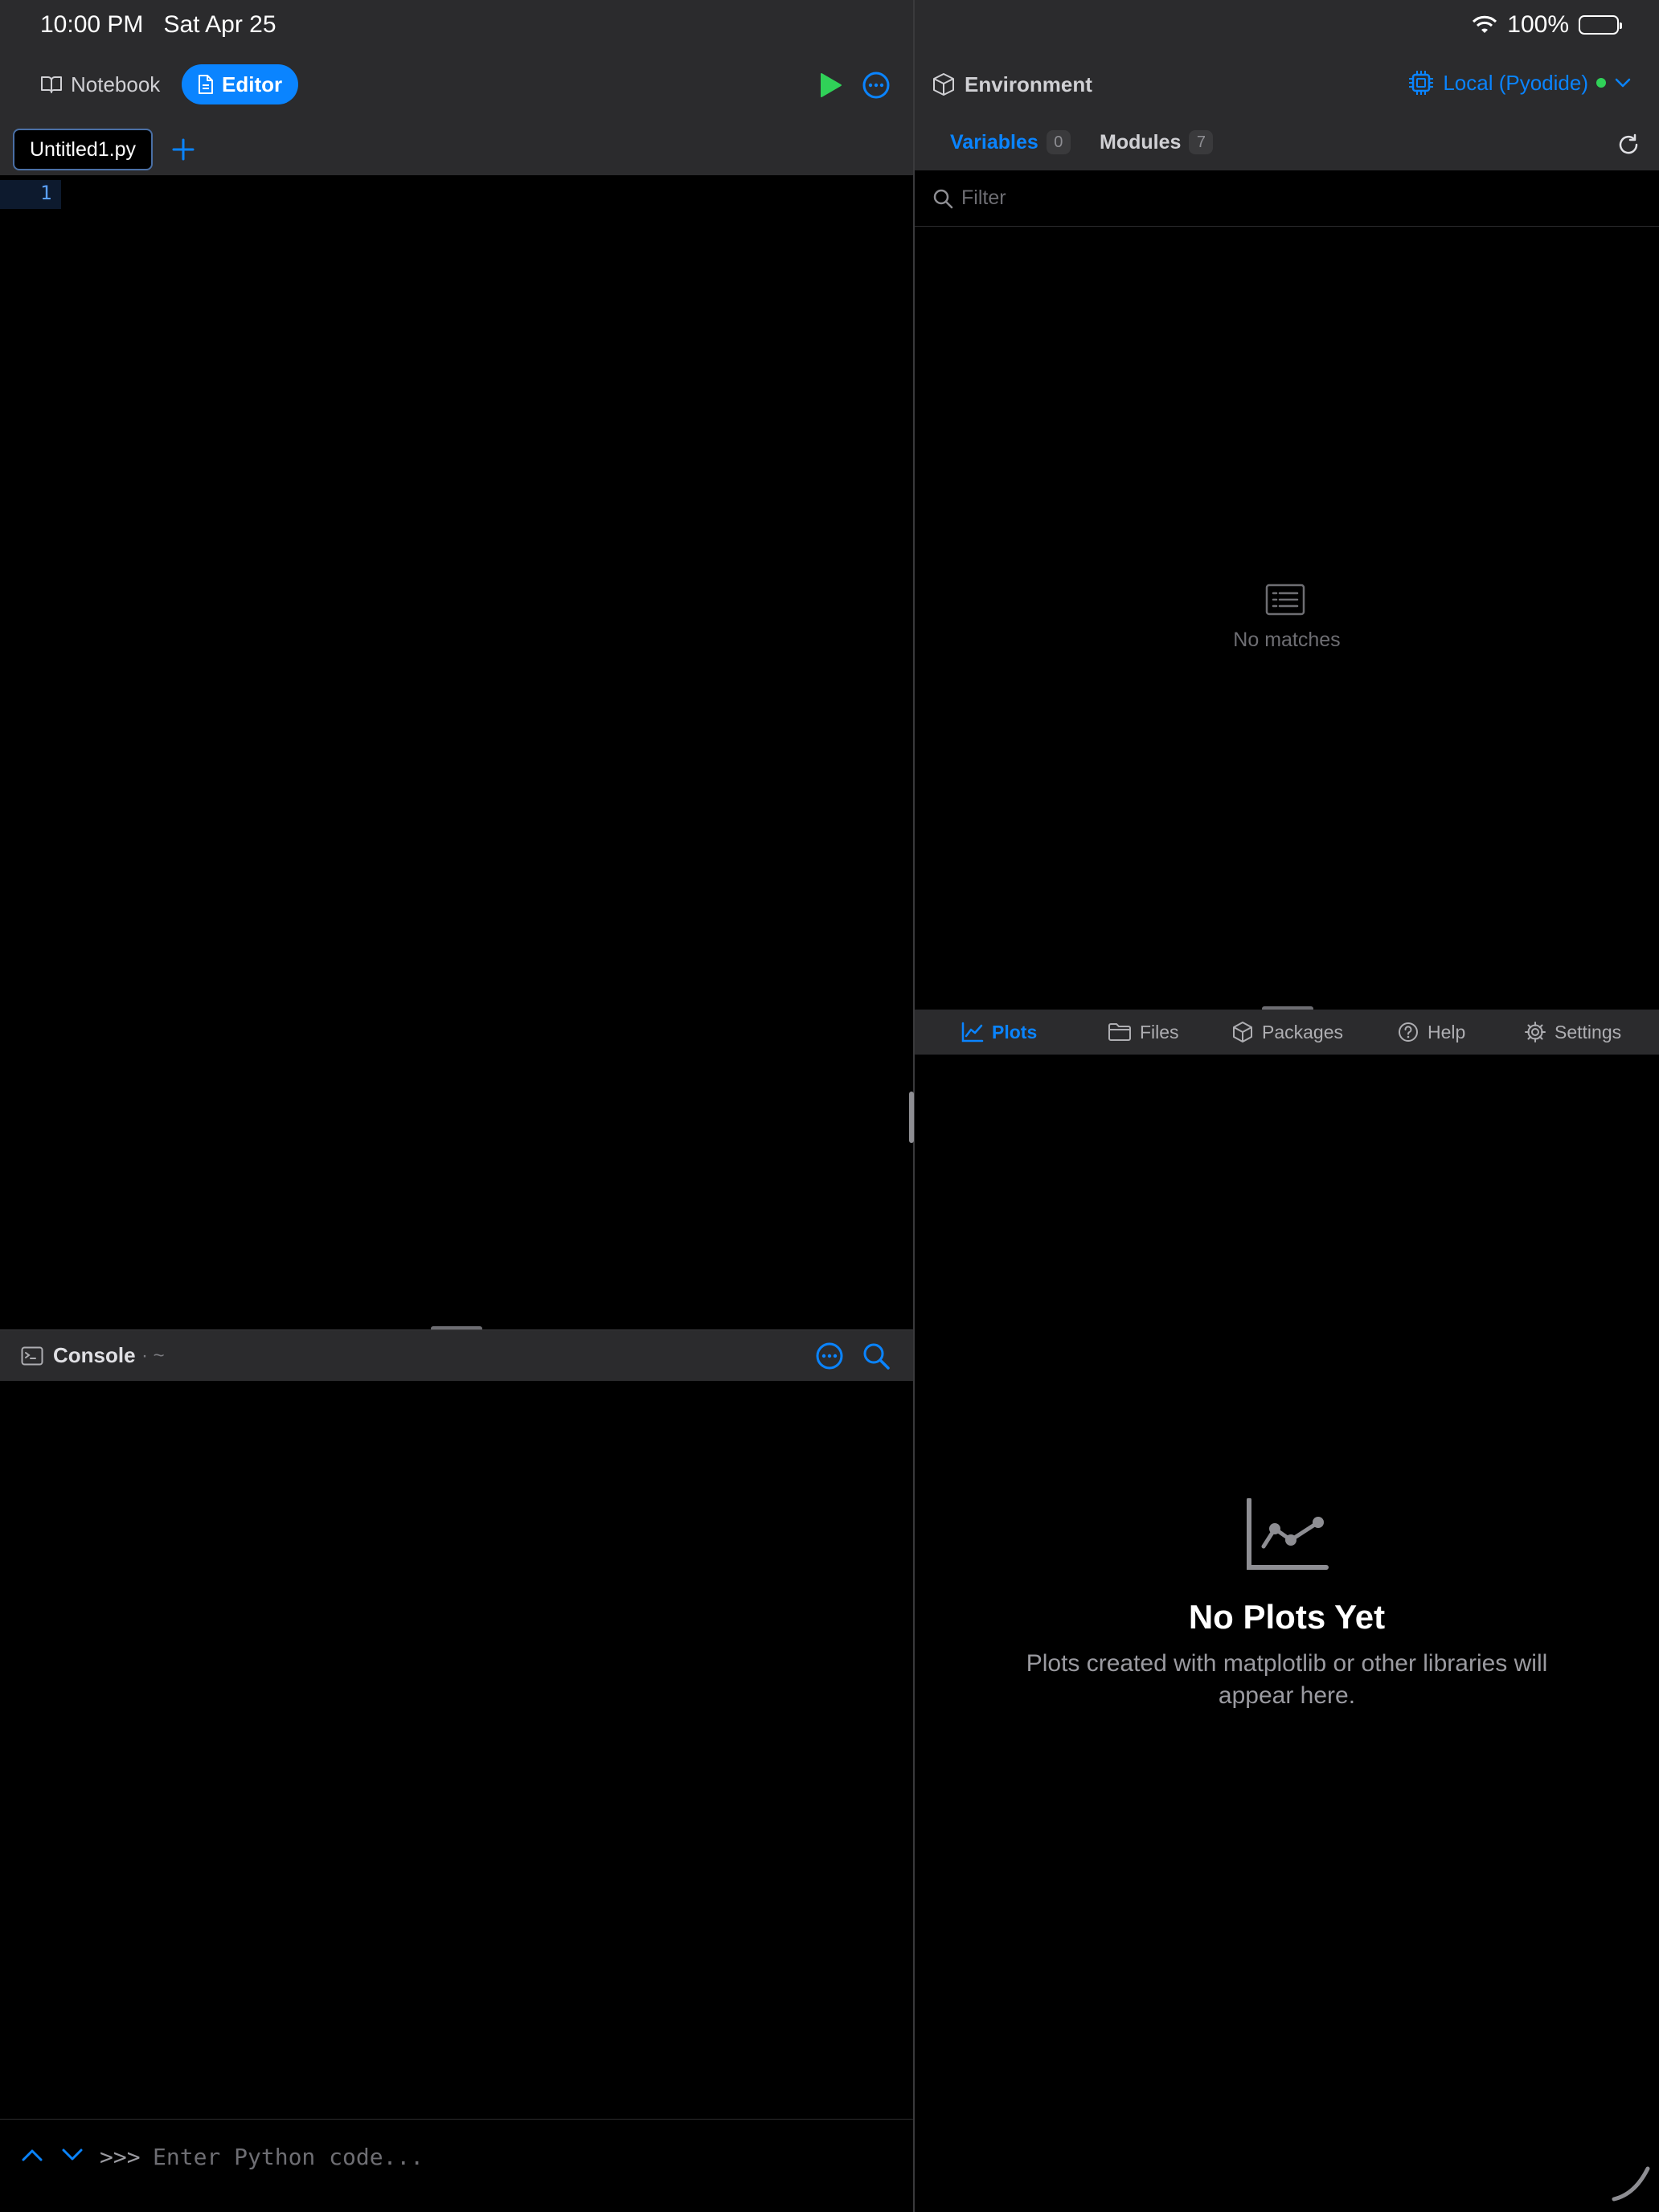 This screenshot has height=2212, width=1659. Describe the element at coordinates (1303, 1032) in the screenshot. I see `tab-packages-label: Packages` at that location.